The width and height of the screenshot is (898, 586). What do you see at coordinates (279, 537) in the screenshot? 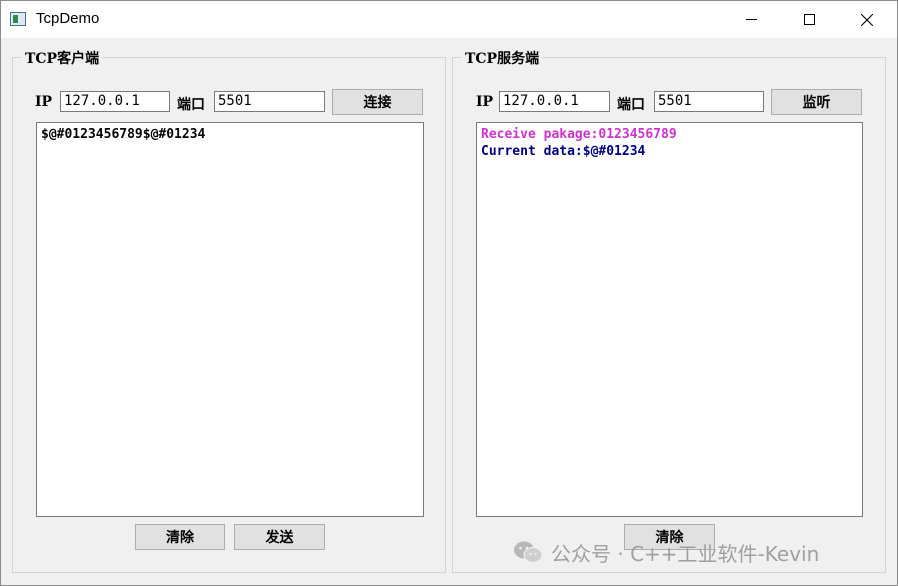
I see `send-button: 发送` at bounding box center [279, 537].